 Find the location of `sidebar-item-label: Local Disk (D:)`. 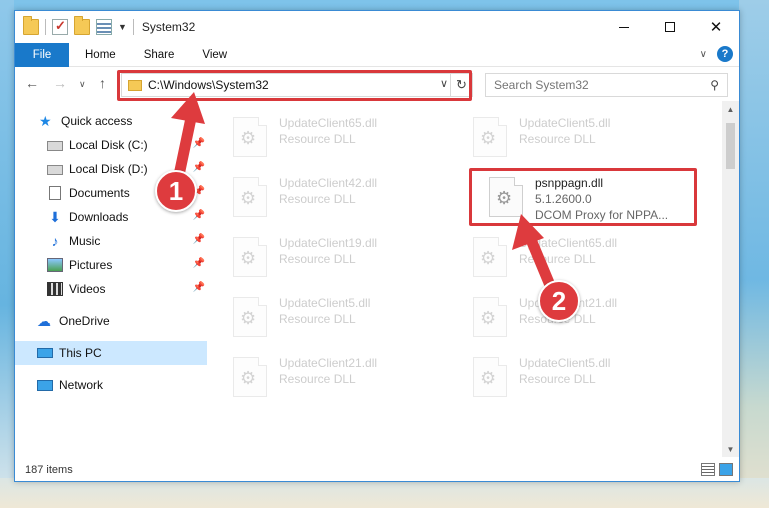

sidebar-item-label: Local Disk (D:) is located at coordinates (108, 169).